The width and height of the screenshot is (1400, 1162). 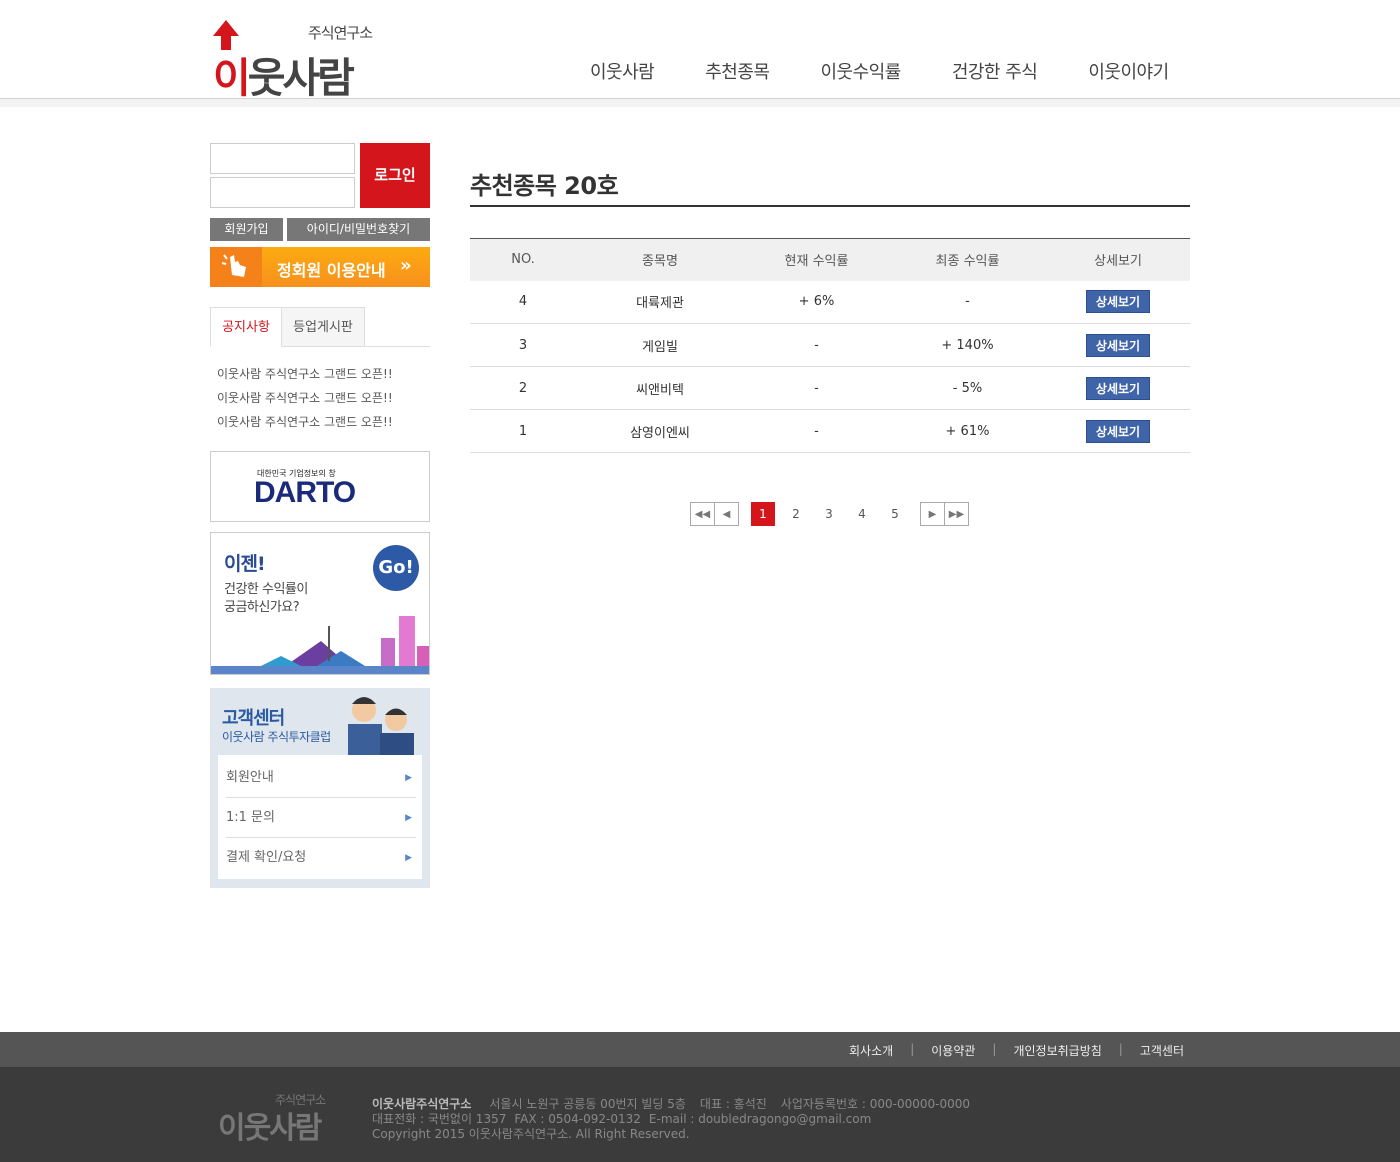 I want to click on col-final: 최종 수익률, so click(x=967, y=259).